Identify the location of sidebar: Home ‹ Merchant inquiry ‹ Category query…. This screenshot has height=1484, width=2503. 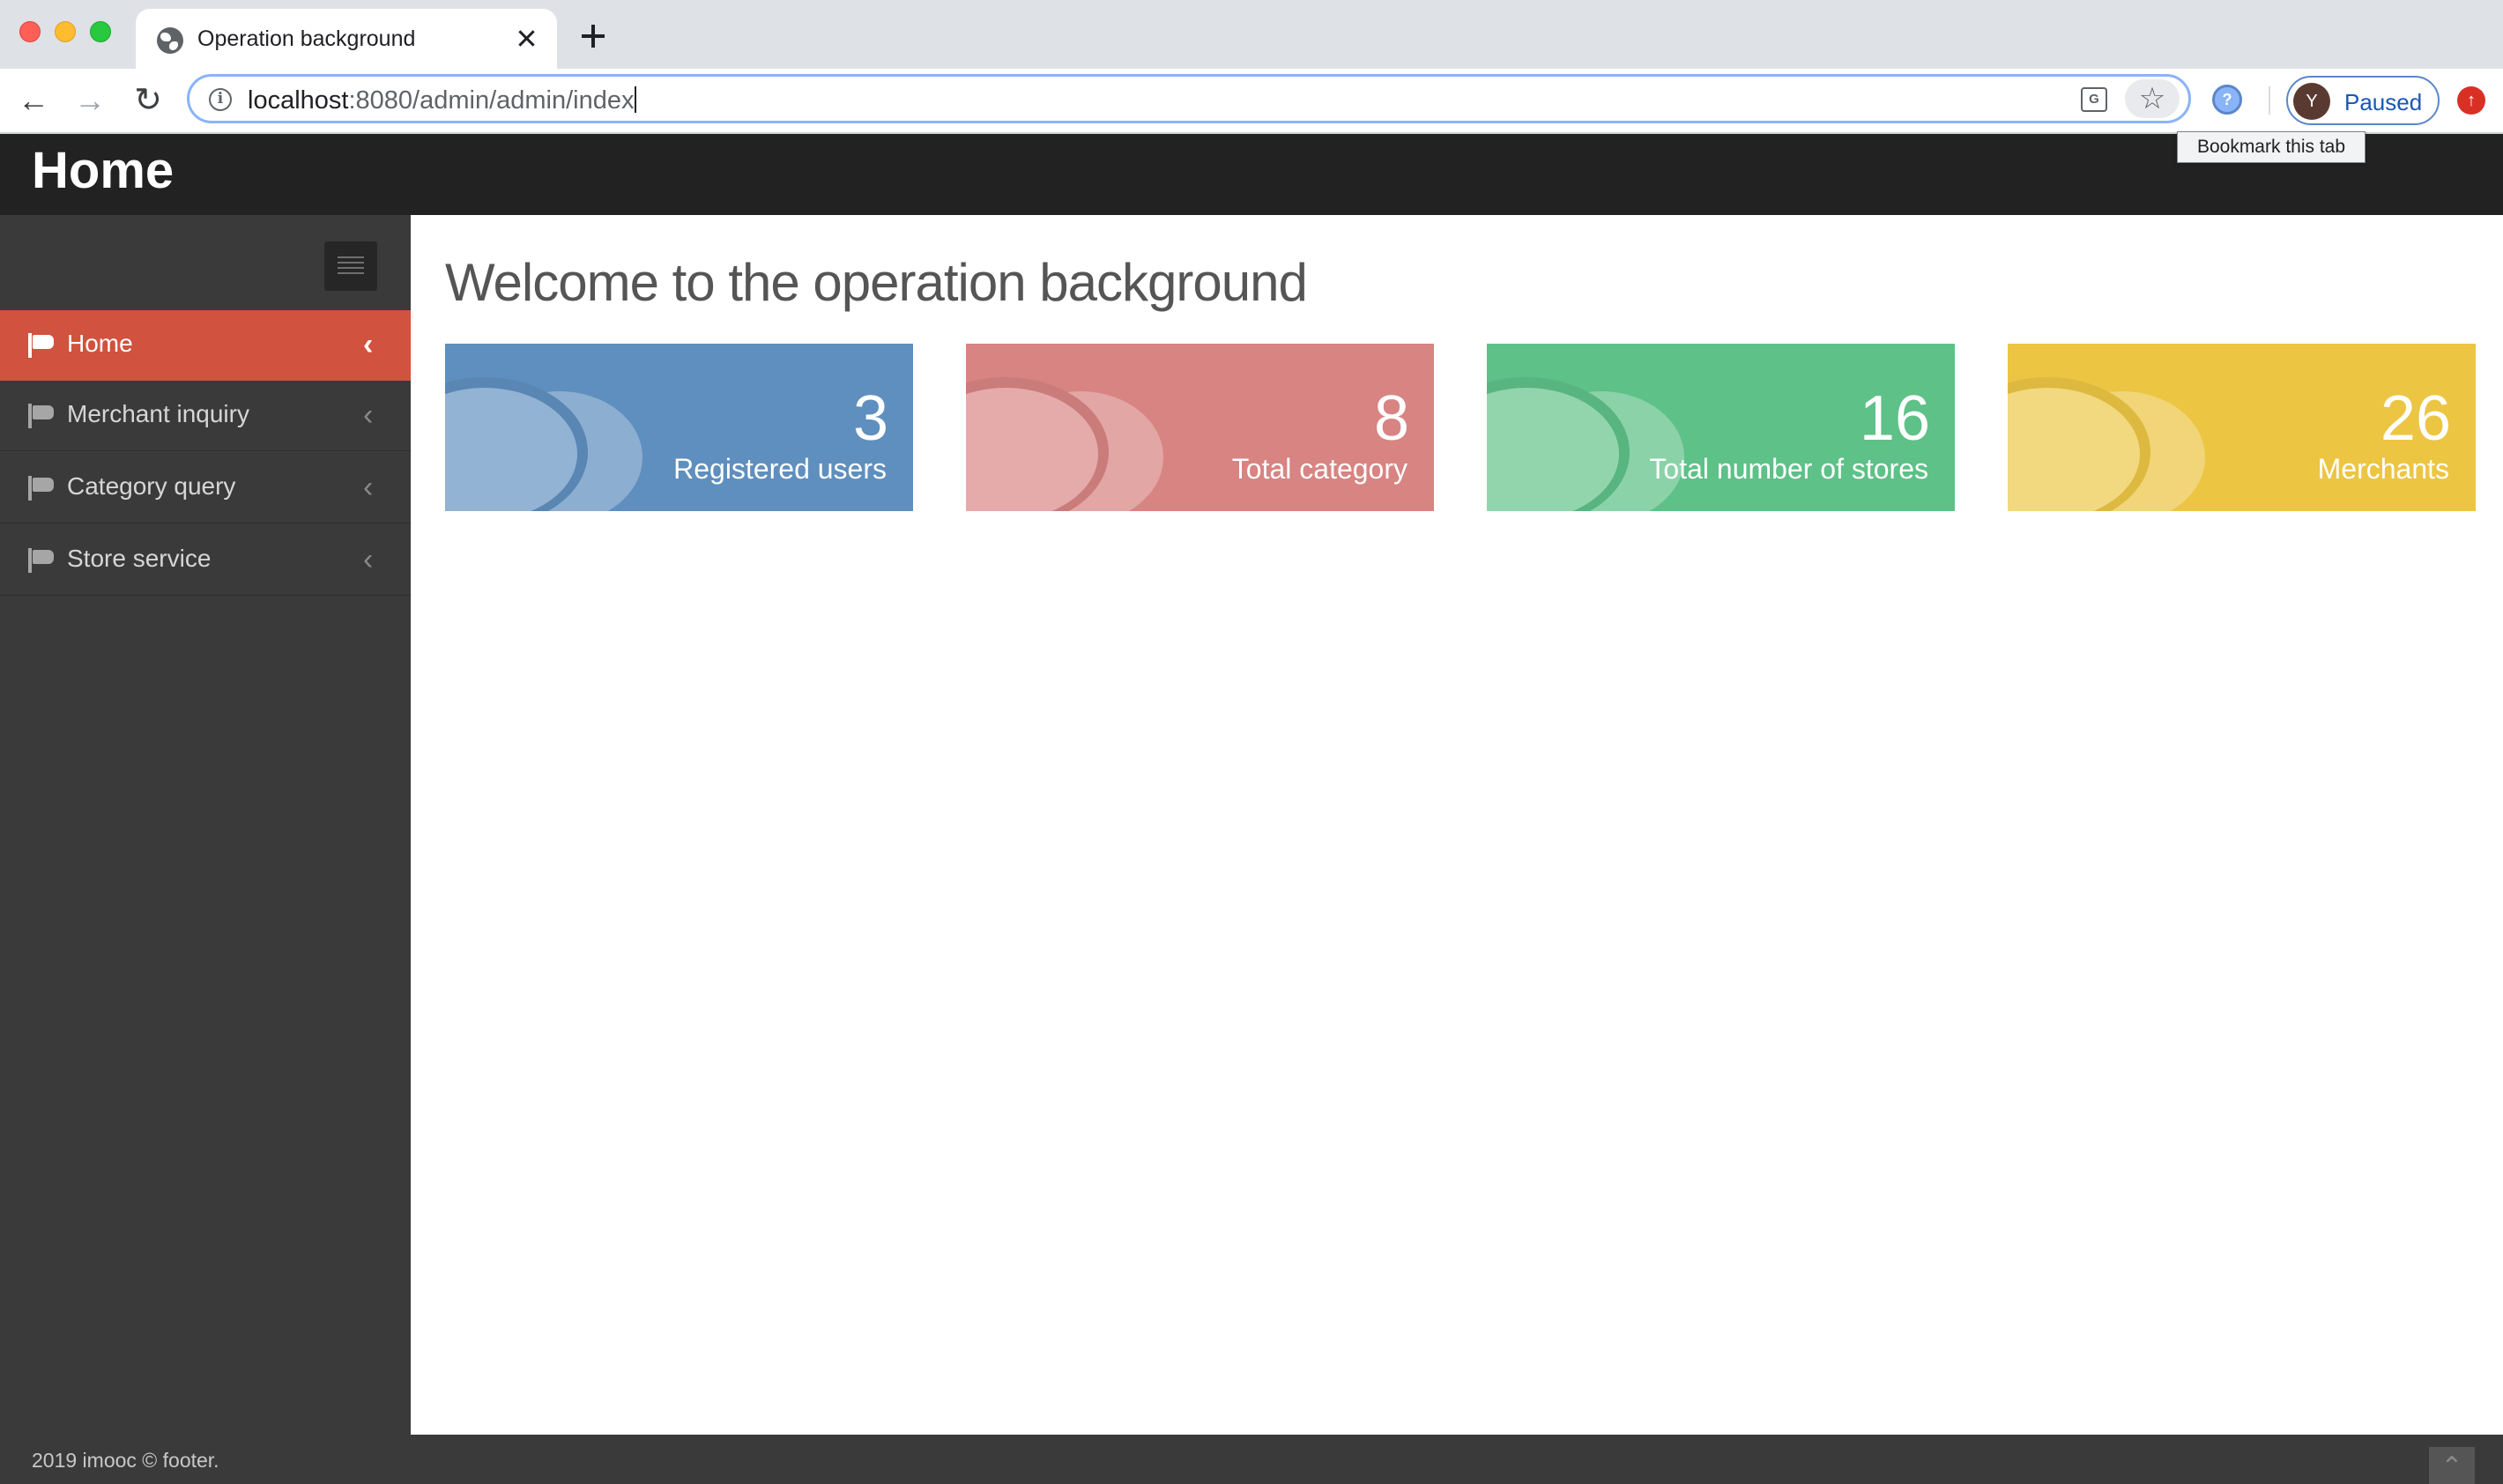
(205, 825).